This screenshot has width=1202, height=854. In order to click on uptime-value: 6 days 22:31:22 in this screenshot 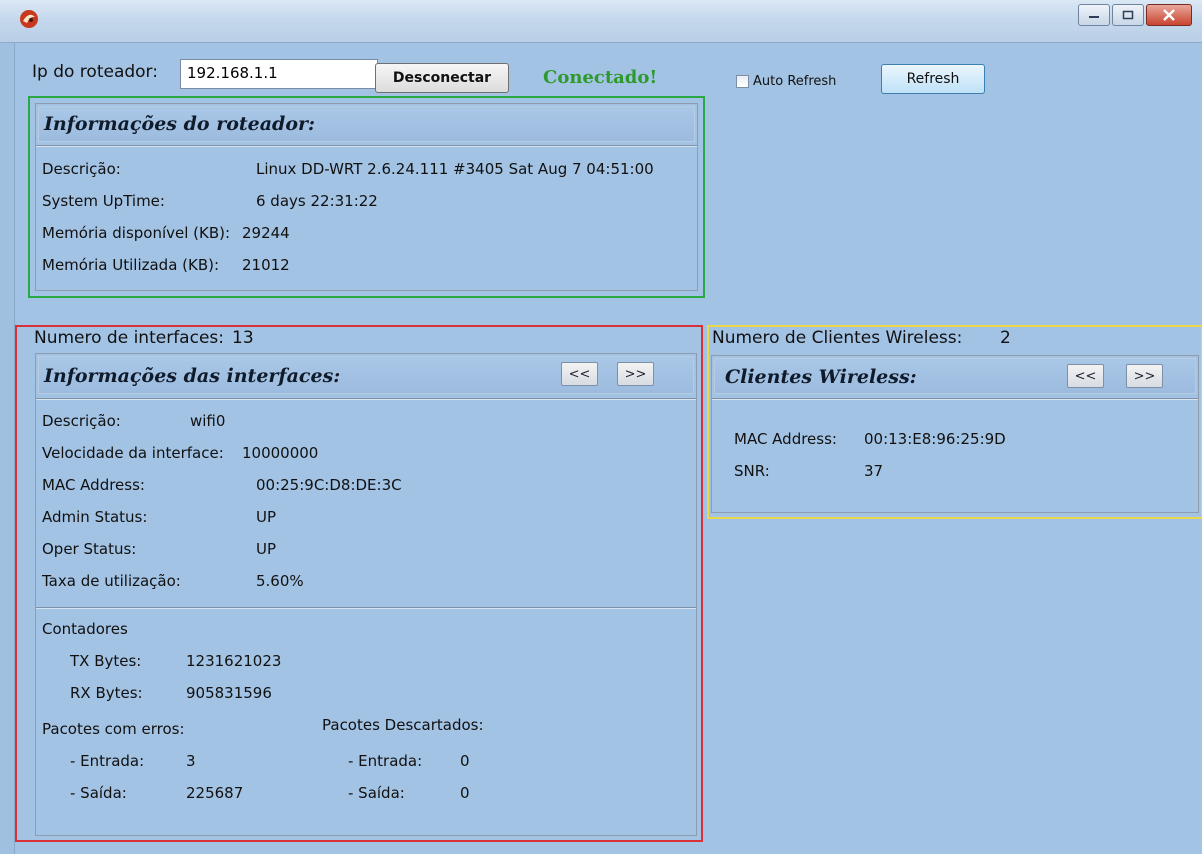, I will do `click(317, 201)`.